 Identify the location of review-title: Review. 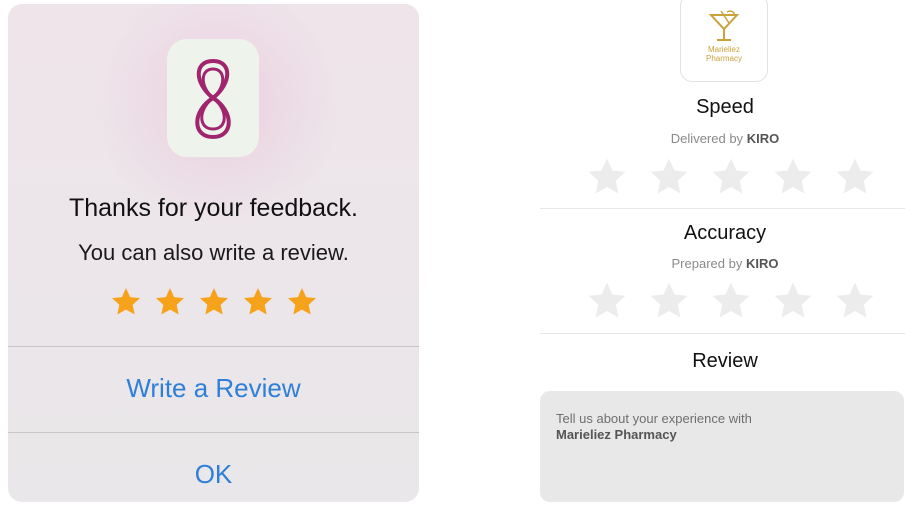
(725, 361).